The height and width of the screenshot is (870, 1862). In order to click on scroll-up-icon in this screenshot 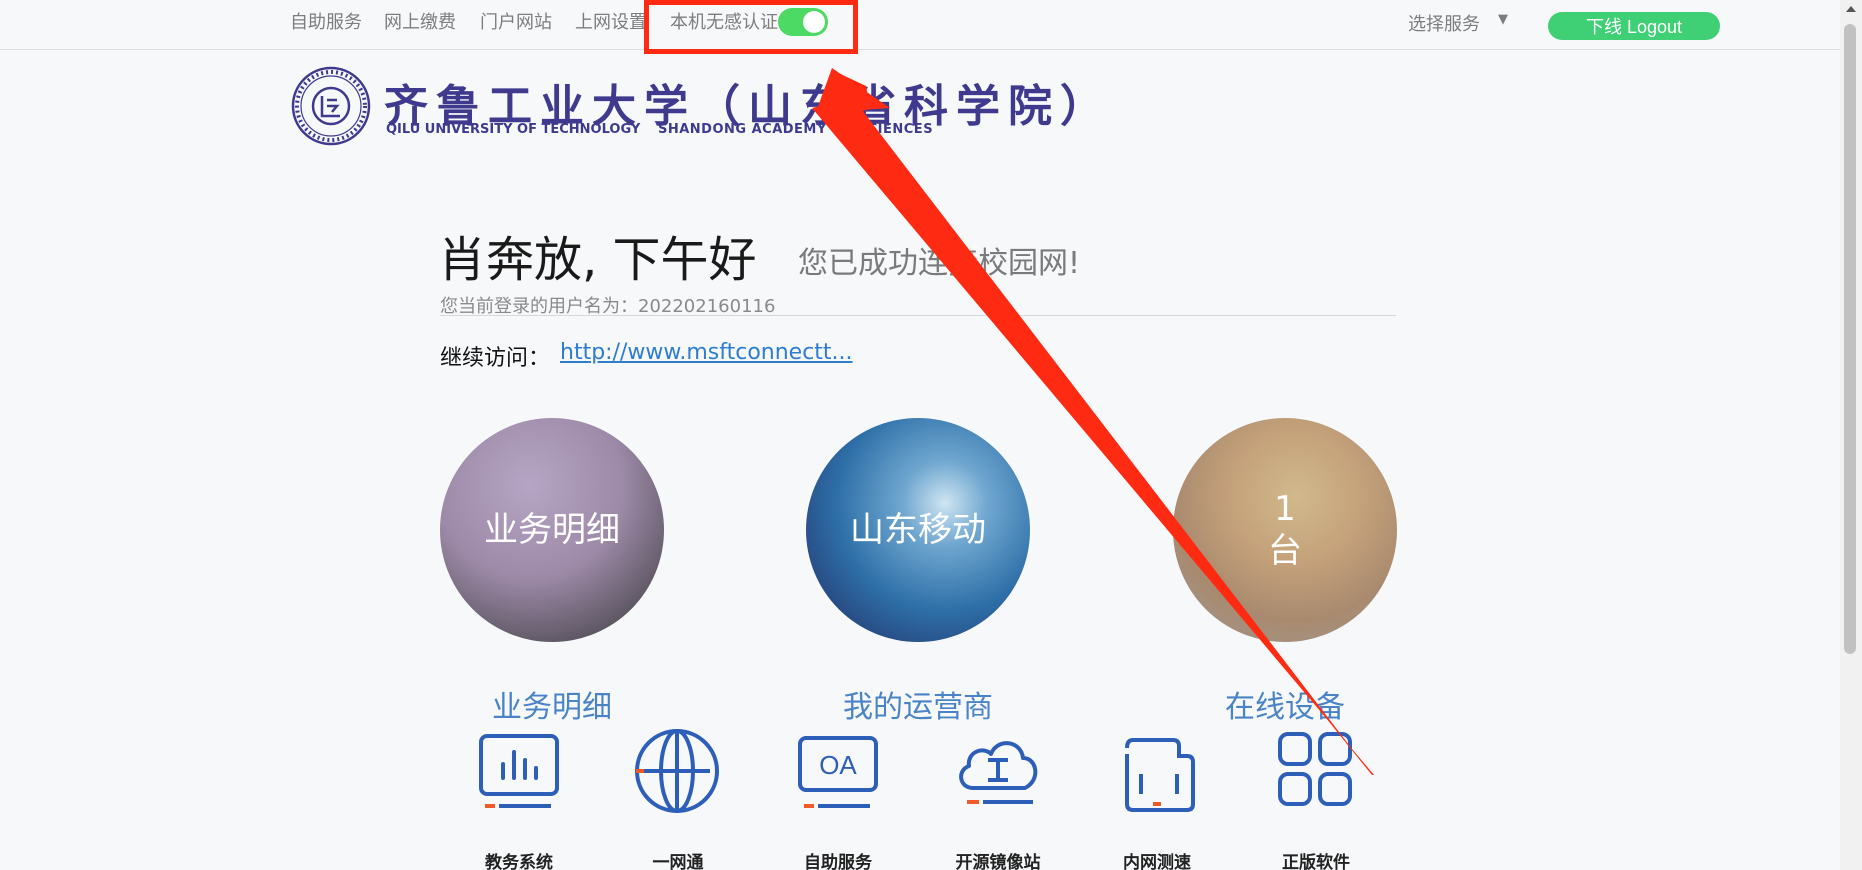, I will do `click(1851, 9)`.